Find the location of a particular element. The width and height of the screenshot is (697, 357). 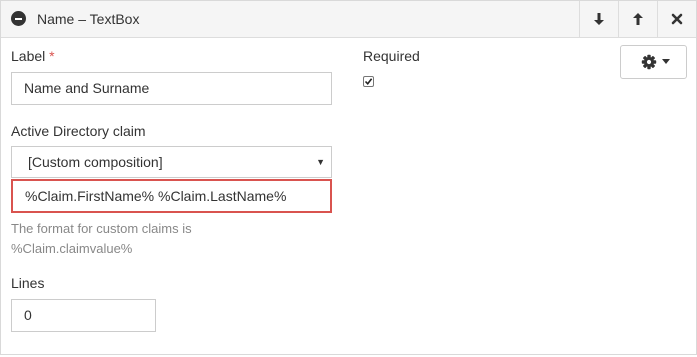

lines-input-value: 0 is located at coordinates (28, 315).